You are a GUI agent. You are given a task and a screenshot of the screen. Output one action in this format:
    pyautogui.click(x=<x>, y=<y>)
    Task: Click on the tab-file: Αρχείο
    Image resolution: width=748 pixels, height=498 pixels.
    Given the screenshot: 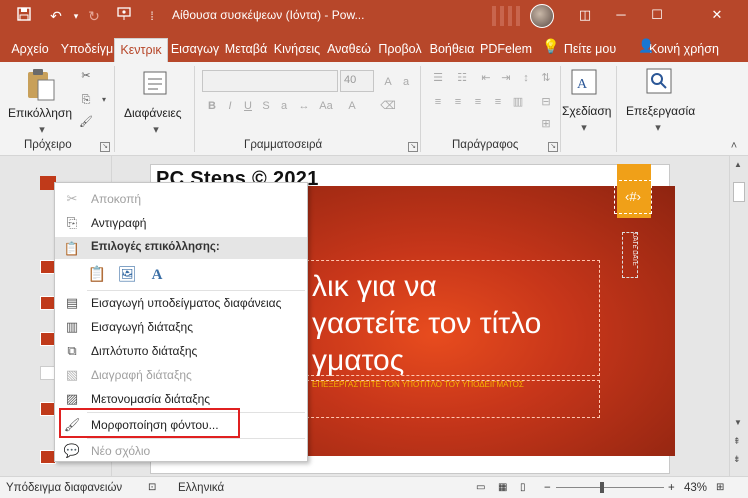 What is the action you would take?
    pyautogui.click(x=30, y=50)
    